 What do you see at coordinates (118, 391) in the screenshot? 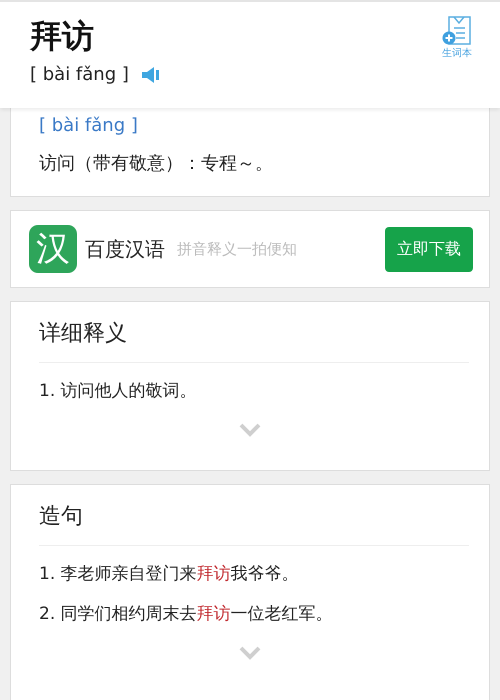
I see `definition-item: 1. 访问他人的敬词。` at bounding box center [118, 391].